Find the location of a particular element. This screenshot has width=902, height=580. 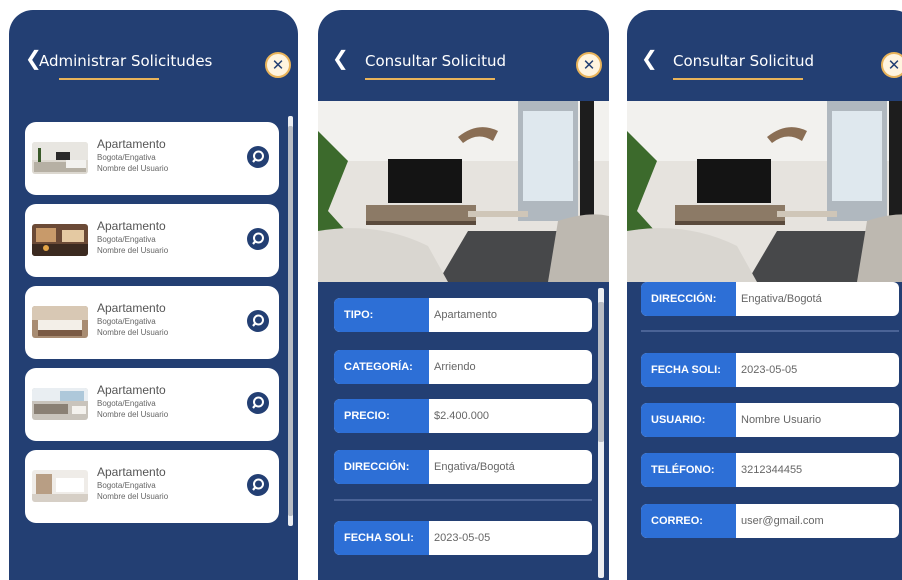

field-label: PRECIO: is located at coordinates (381, 416).